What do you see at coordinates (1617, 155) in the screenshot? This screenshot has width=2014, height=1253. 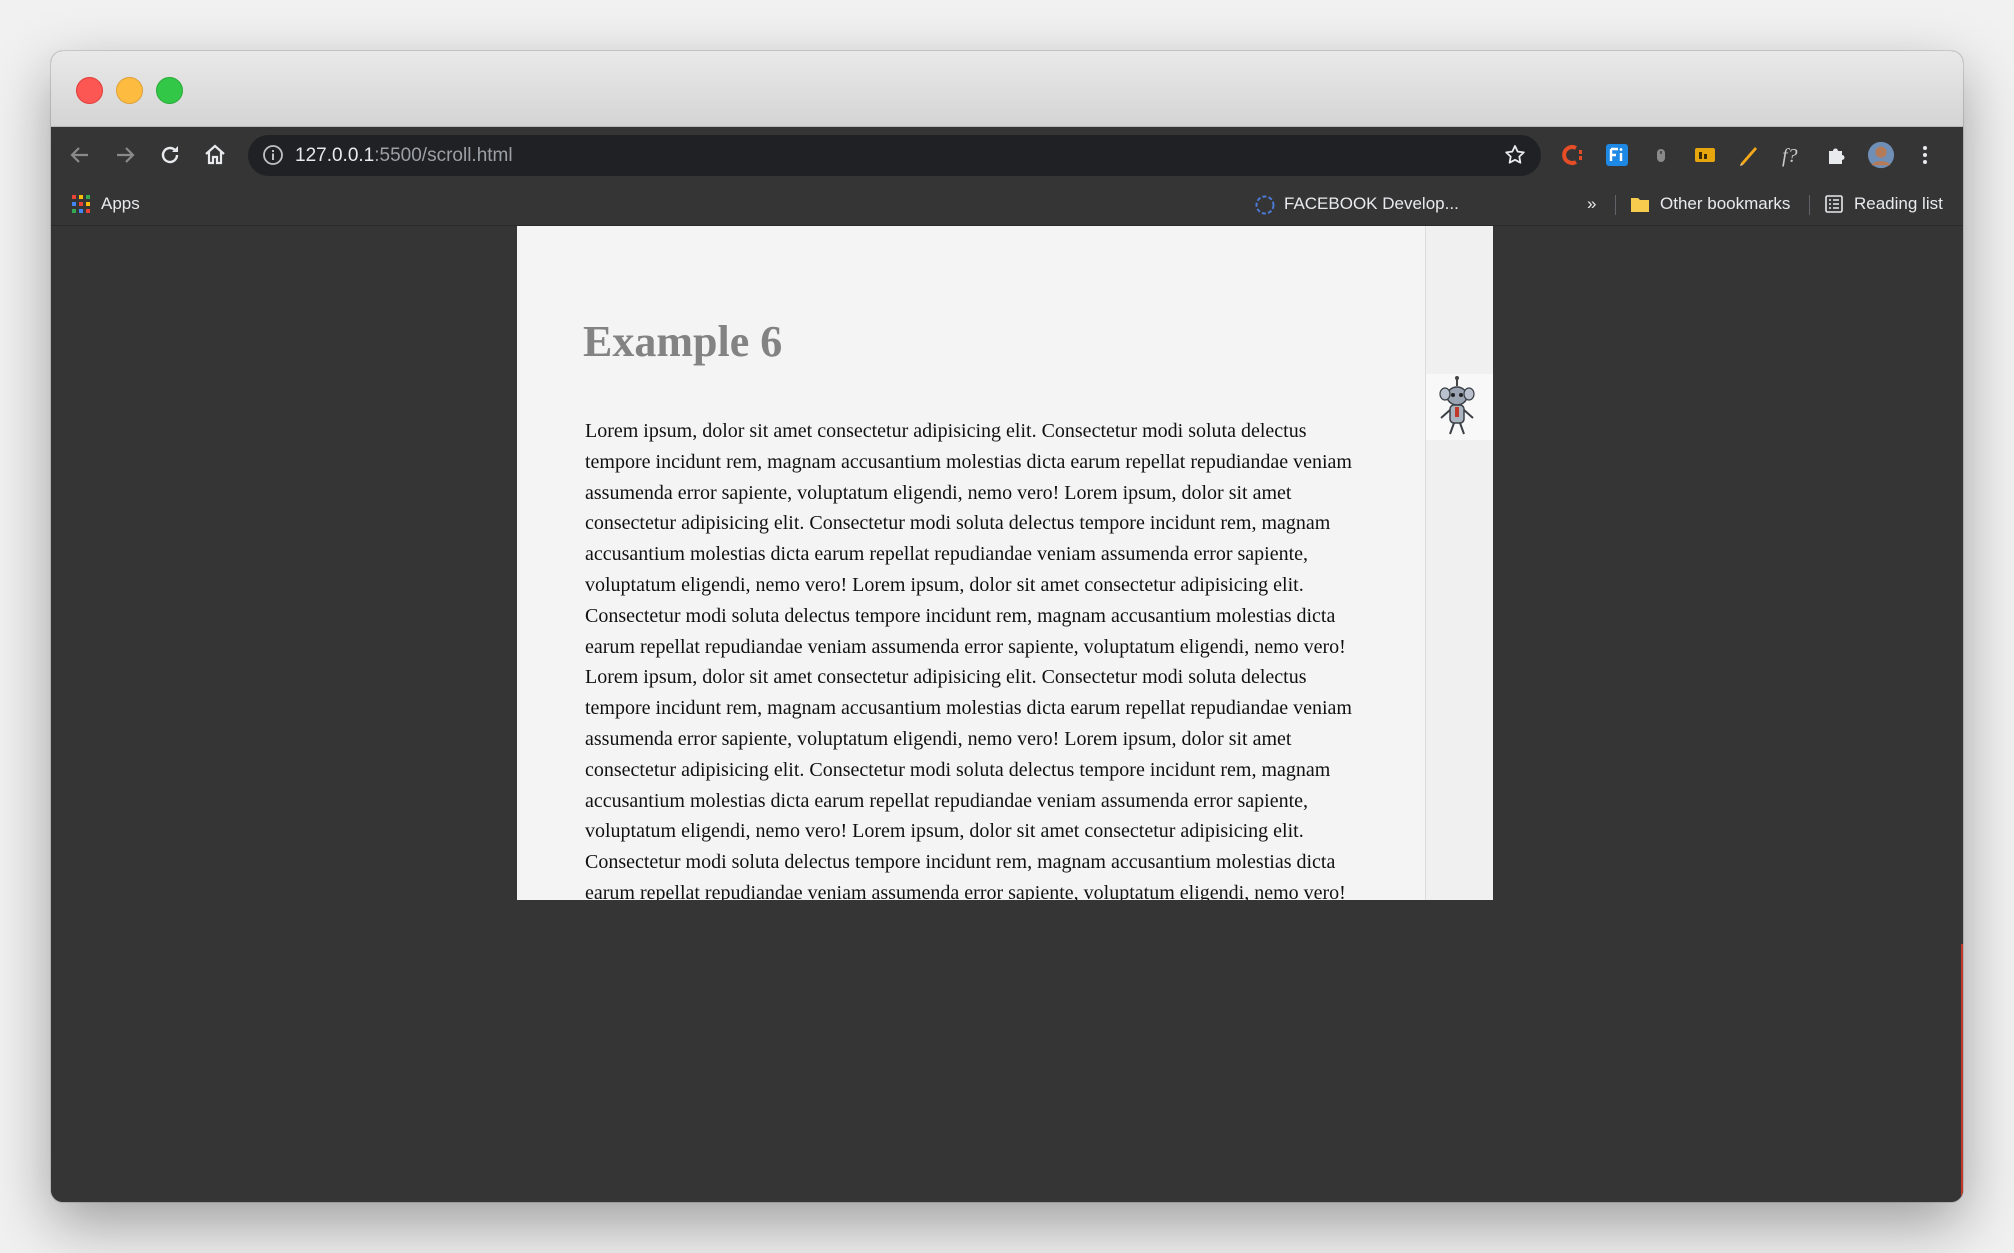 I see `fi-extension-icon` at bounding box center [1617, 155].